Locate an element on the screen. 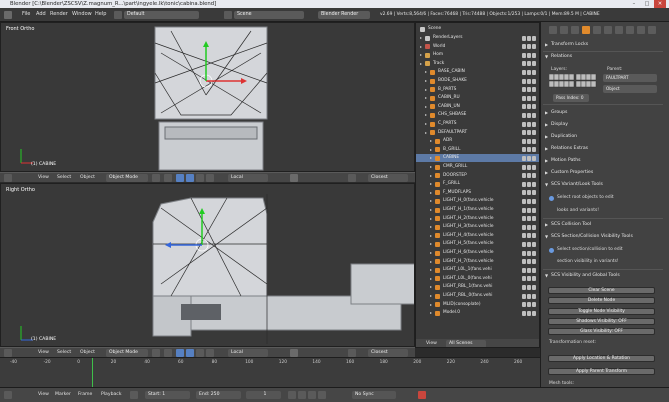 Image resolution: width=669 pixels, height=402 pixels. menu-help: Help is located at coordinates (100, 14).